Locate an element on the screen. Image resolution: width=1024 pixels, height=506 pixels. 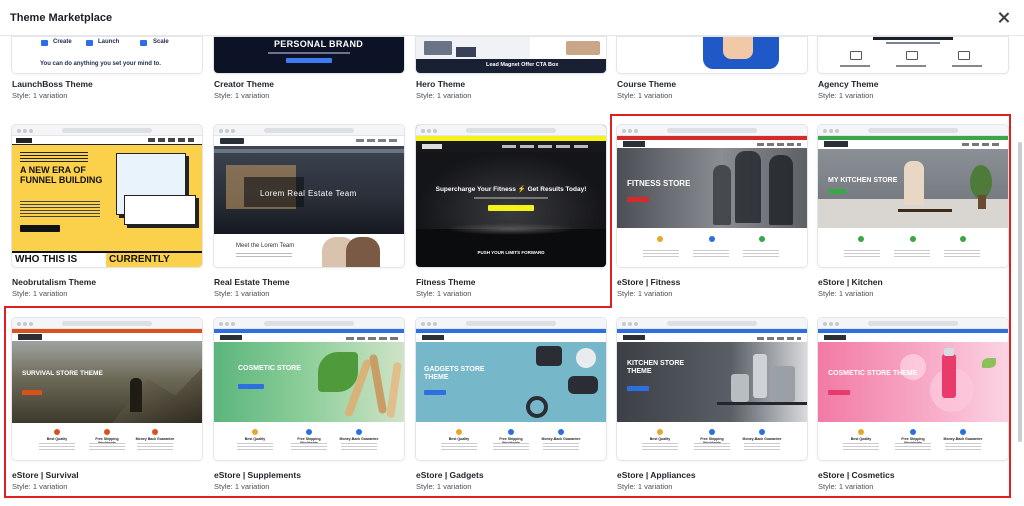
preview-headline: COSMETIC STORE is located at coordinates (269, 368).